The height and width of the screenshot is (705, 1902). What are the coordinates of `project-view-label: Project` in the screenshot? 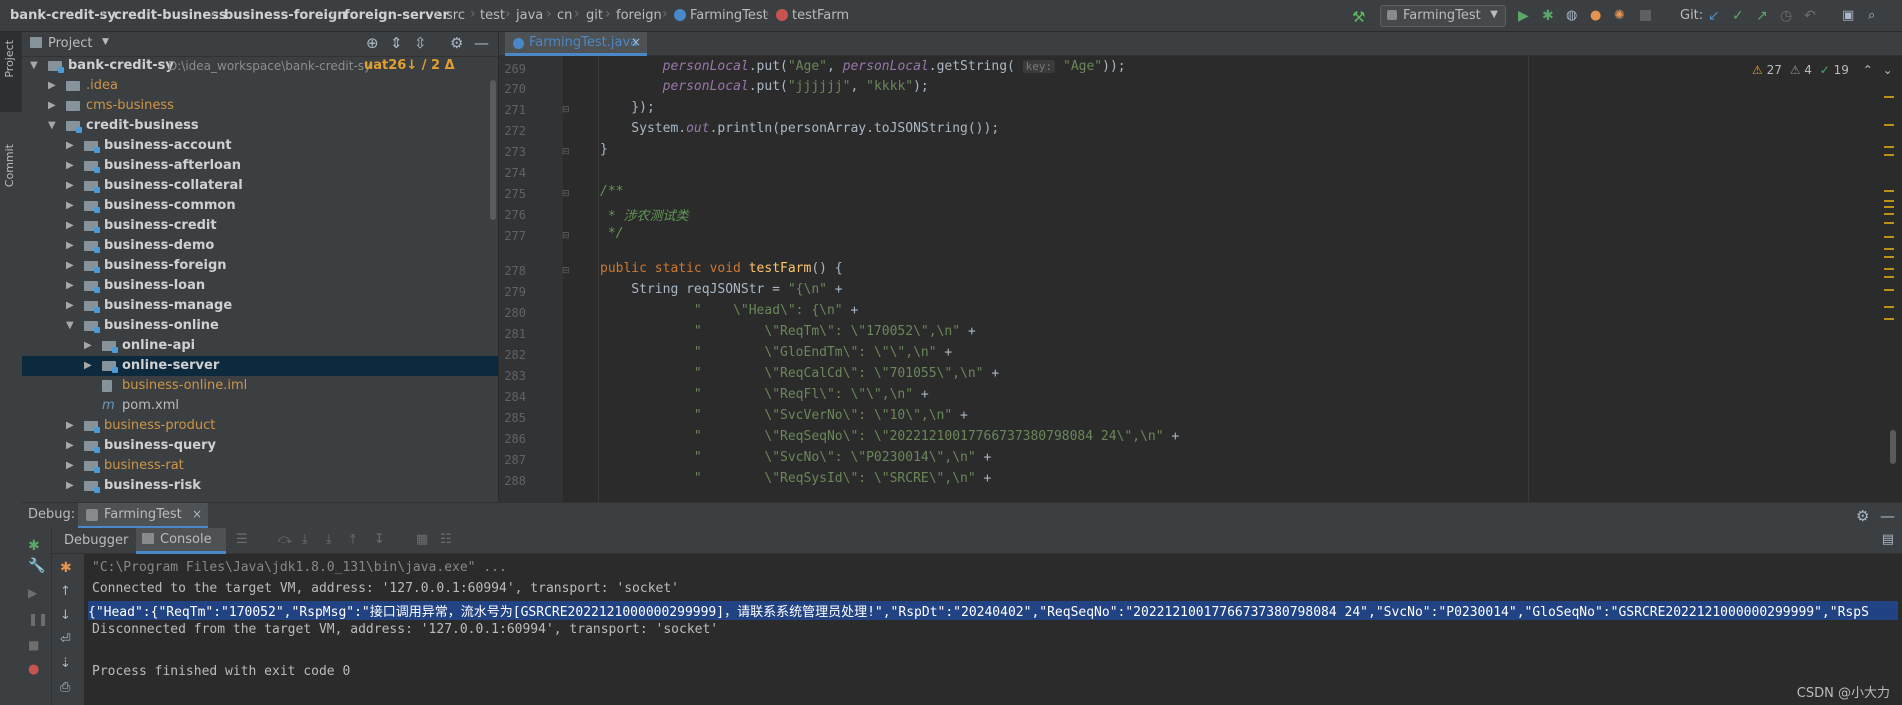 It's located at (70, 43).